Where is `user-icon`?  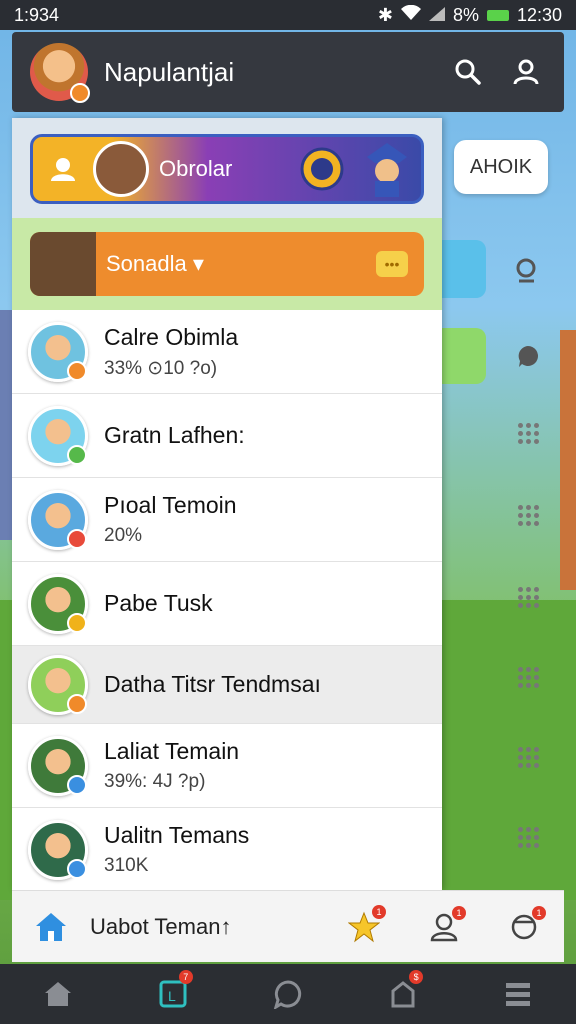 user-icon is located at coordinates (526, 72).